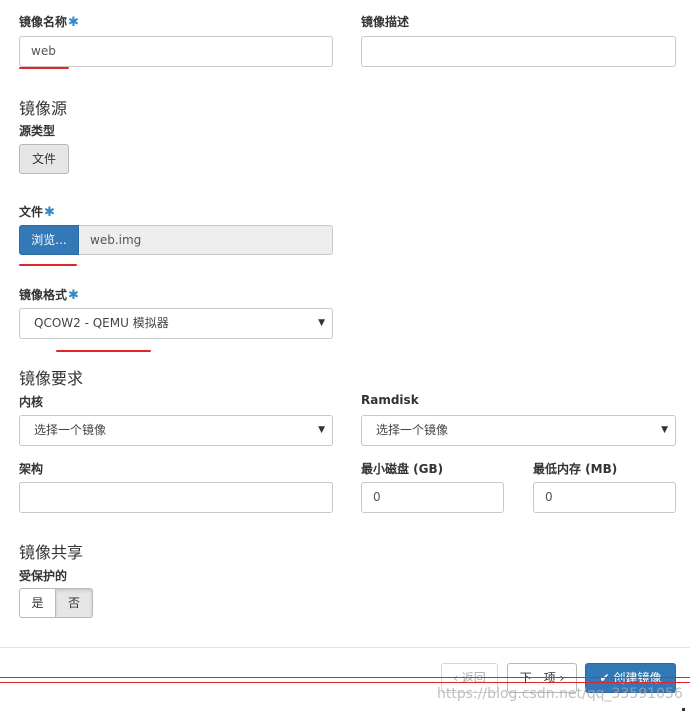  Describe the element at coordinates (43, 108) in the screenshot. I see `image-source-heading: 镜像源` at that location.